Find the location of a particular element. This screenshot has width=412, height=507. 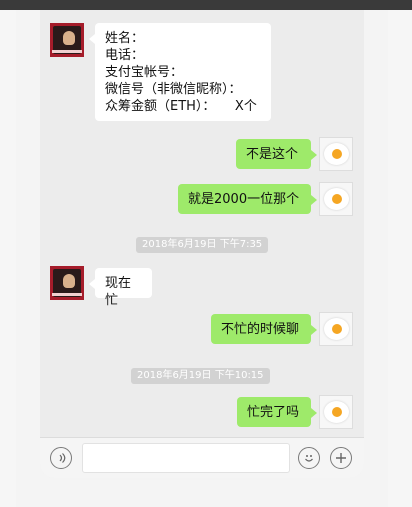

form-line-alipay: 支付宝帐号： is located at coordinates (144, 72).